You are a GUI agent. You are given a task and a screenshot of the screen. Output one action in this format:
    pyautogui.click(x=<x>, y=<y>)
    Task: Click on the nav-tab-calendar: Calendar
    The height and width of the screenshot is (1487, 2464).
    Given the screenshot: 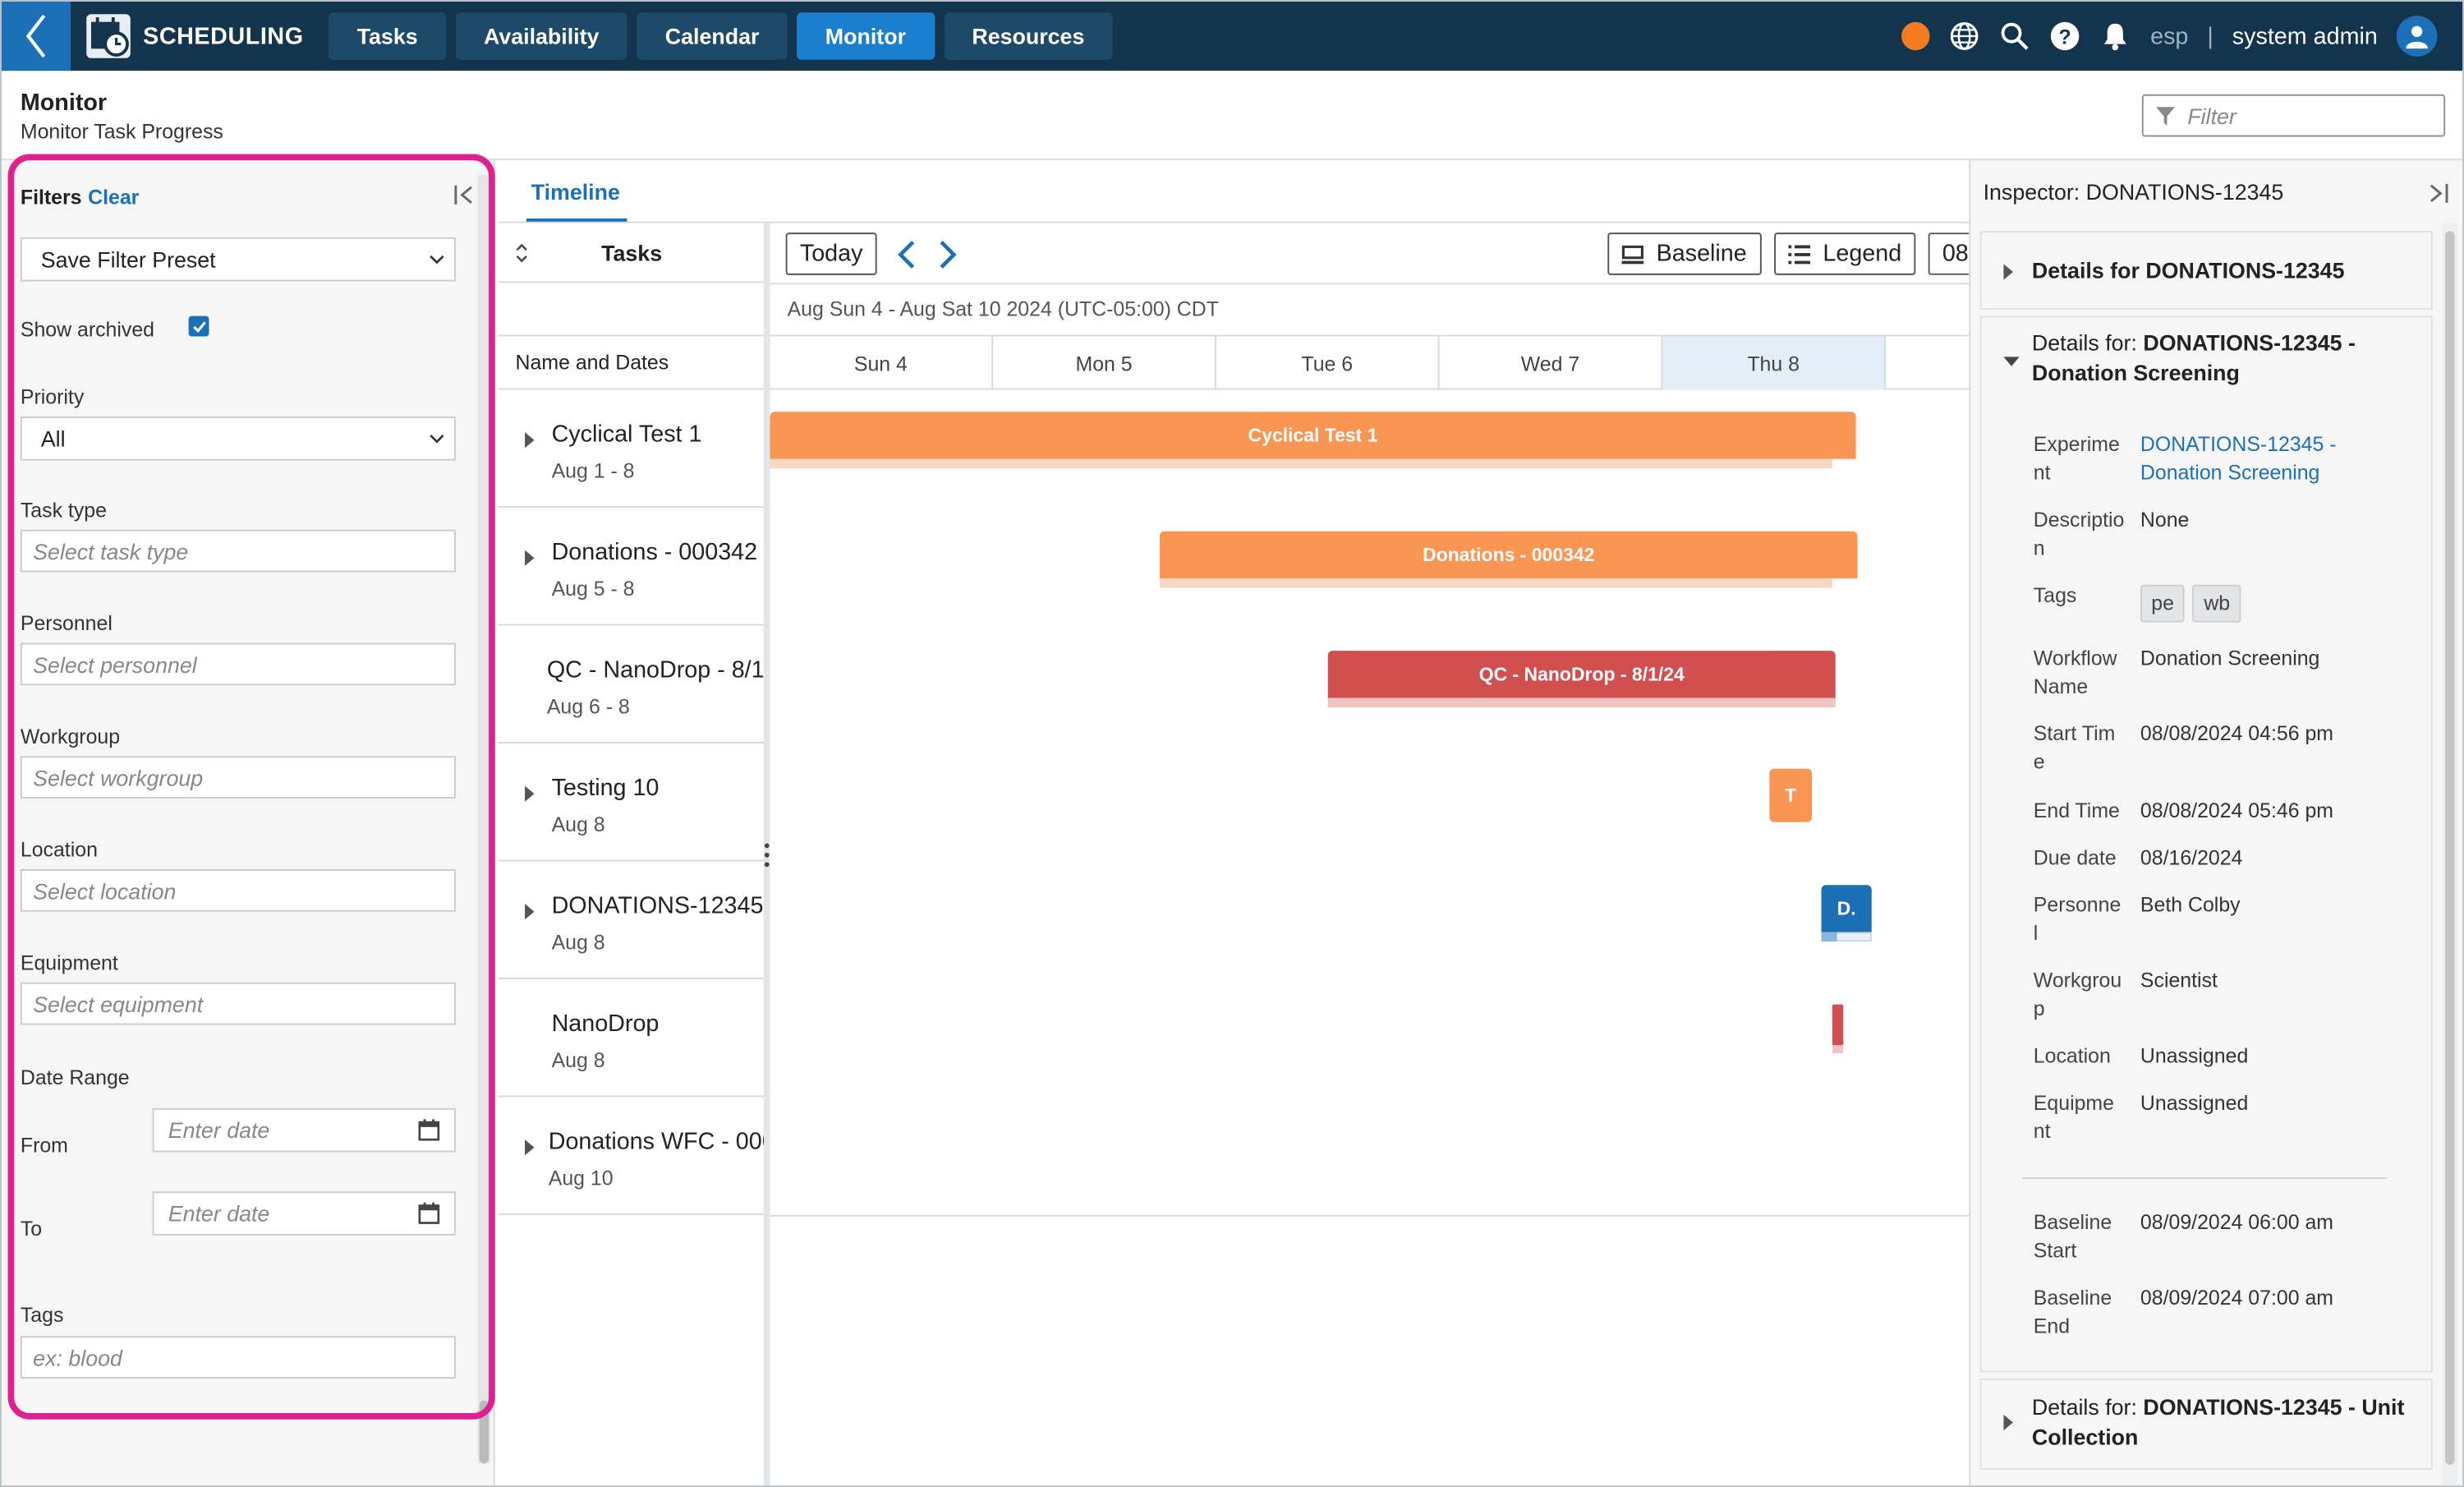 What is the action you would take?
    pyautogui.click(x=712, y=36)
    